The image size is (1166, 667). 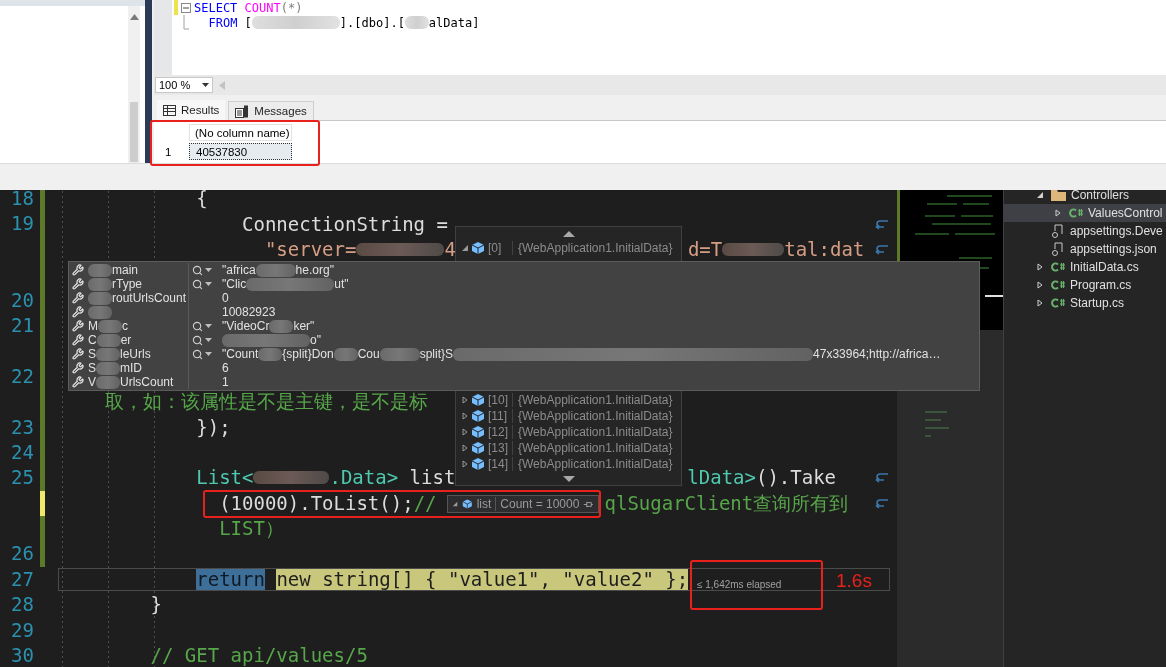 I want to click on line-number: 28, so click(x=22, y=605).